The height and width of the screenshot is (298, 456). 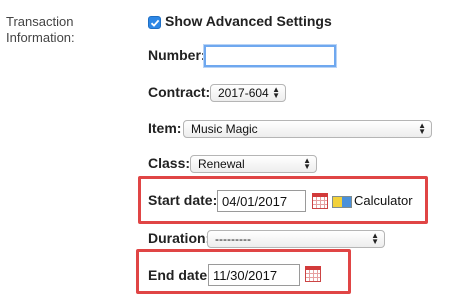 What do you see at coordinates (270, 56) in the screenshot?
I see `number-input` at bounding box center [270, 56].